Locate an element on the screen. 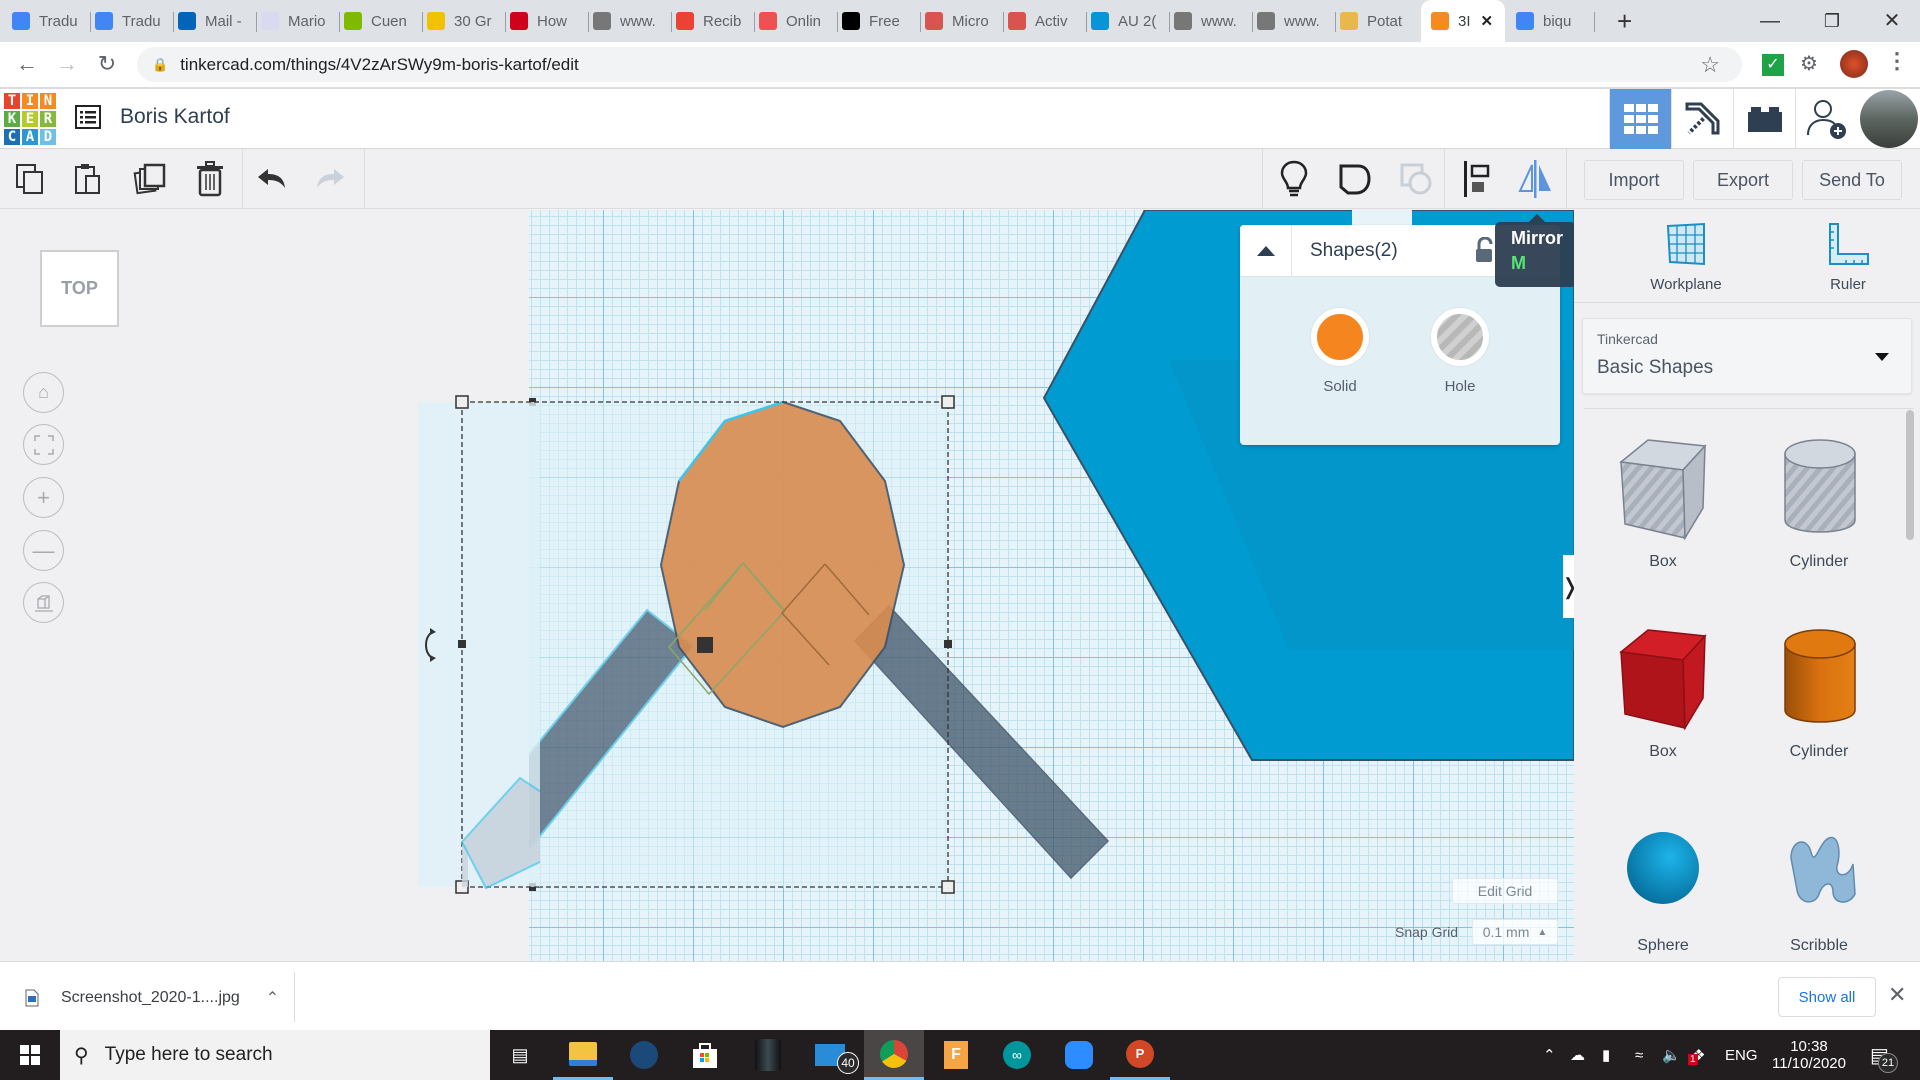  ruler-tool: Ruler is located at coordinates (1848, 257).